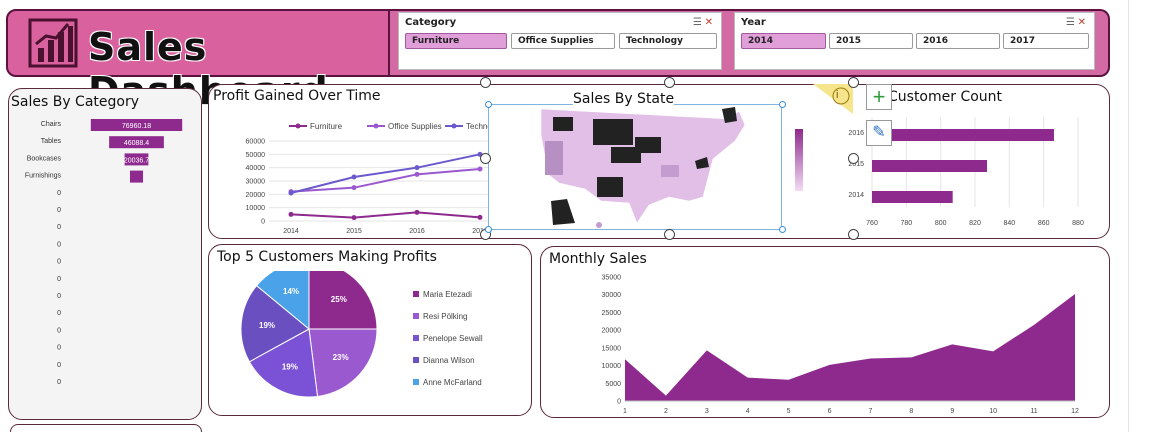 This screenshot has height=432, width=1159. What do you see at coordinates (51, 124) in the screenshot?
I see `category-label: Chairs` at bounding box center [51, 124].